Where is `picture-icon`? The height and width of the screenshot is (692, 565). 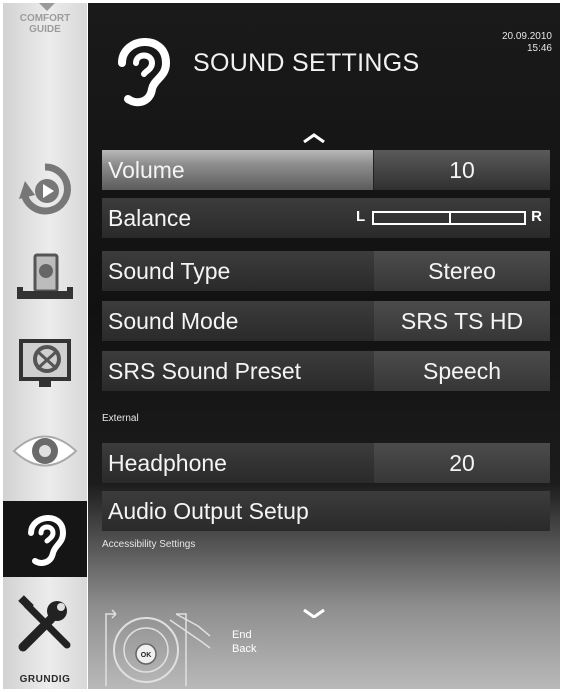
picture-icon is located at coordinates (45, 363).